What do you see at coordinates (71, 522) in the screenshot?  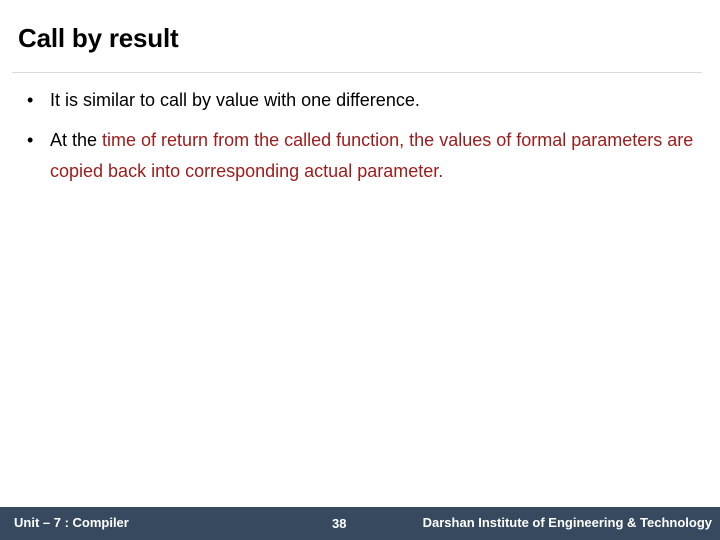 I see `footer-unit-label: Unit – 7 : Compiler` at bounding box center [71, 522].